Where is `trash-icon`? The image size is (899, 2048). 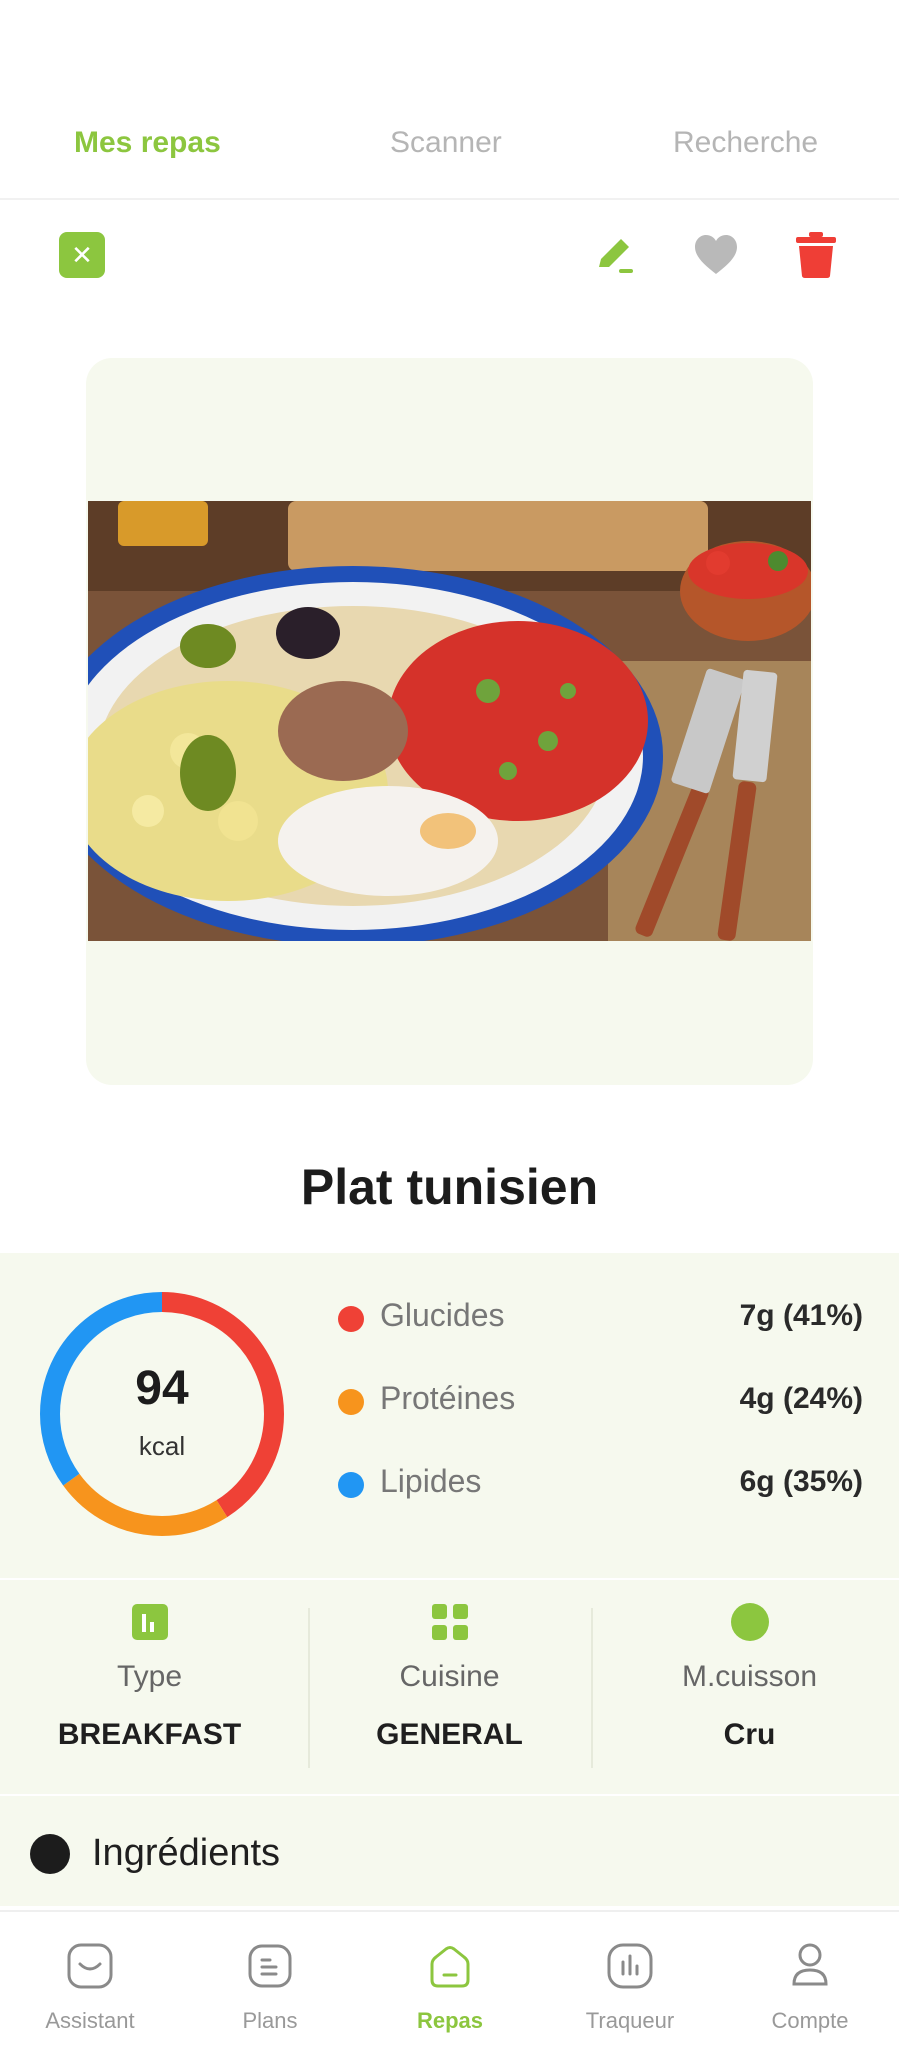 trash-icon is located at coordinates (816, 255).